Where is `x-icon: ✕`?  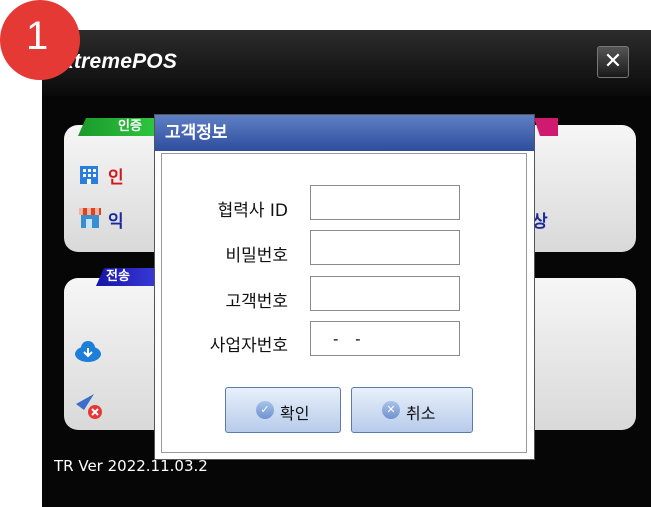
x-icon: ✕ is located at coordinates (391, 410).